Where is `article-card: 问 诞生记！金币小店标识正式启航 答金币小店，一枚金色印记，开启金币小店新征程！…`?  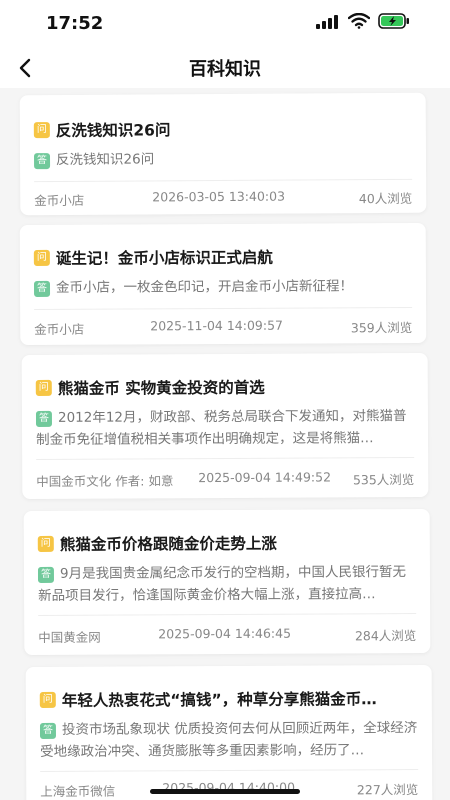 article-card: 问 诞生记！金币小店标识正式启航 答金币小店，一枚金色印记，开启金币小店新征程！… is located at coordinates (223, 284).